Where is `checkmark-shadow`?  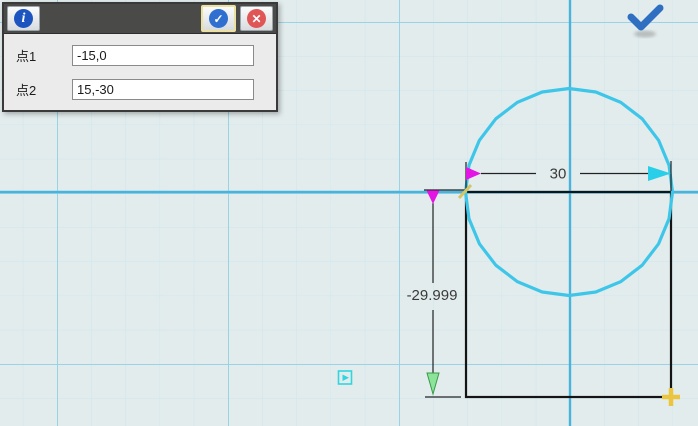 checkmark-shadow is located at coordinates (645, 34).